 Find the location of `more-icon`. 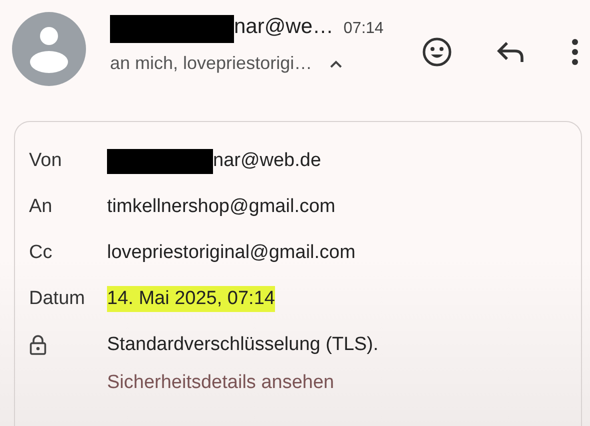

more-icon is located at coordinates (575, 52).